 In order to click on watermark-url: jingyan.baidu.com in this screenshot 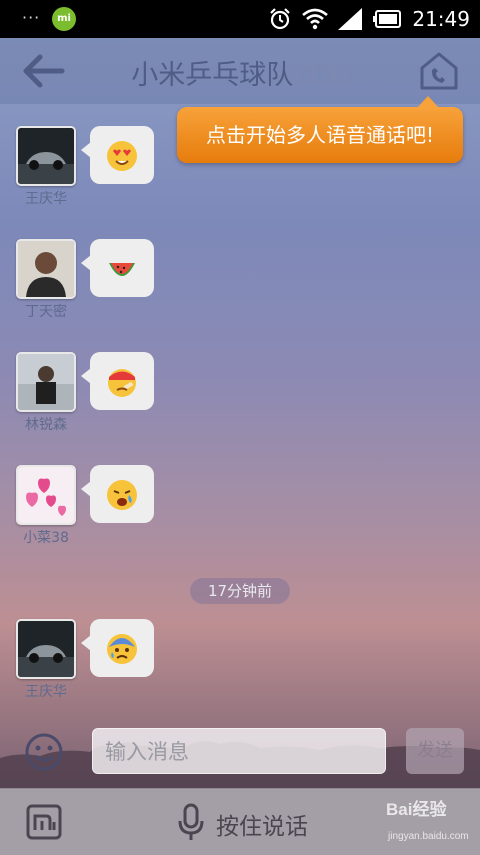, I will do `click(428, 836)`.